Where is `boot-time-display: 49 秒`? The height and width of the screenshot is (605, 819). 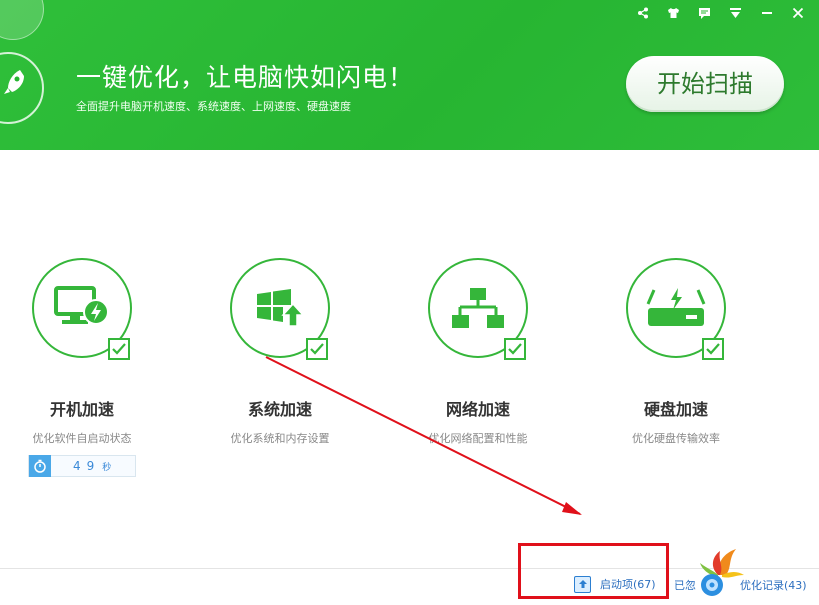
boot-time-display: 49 秒 is located at coordinates (82, 466).